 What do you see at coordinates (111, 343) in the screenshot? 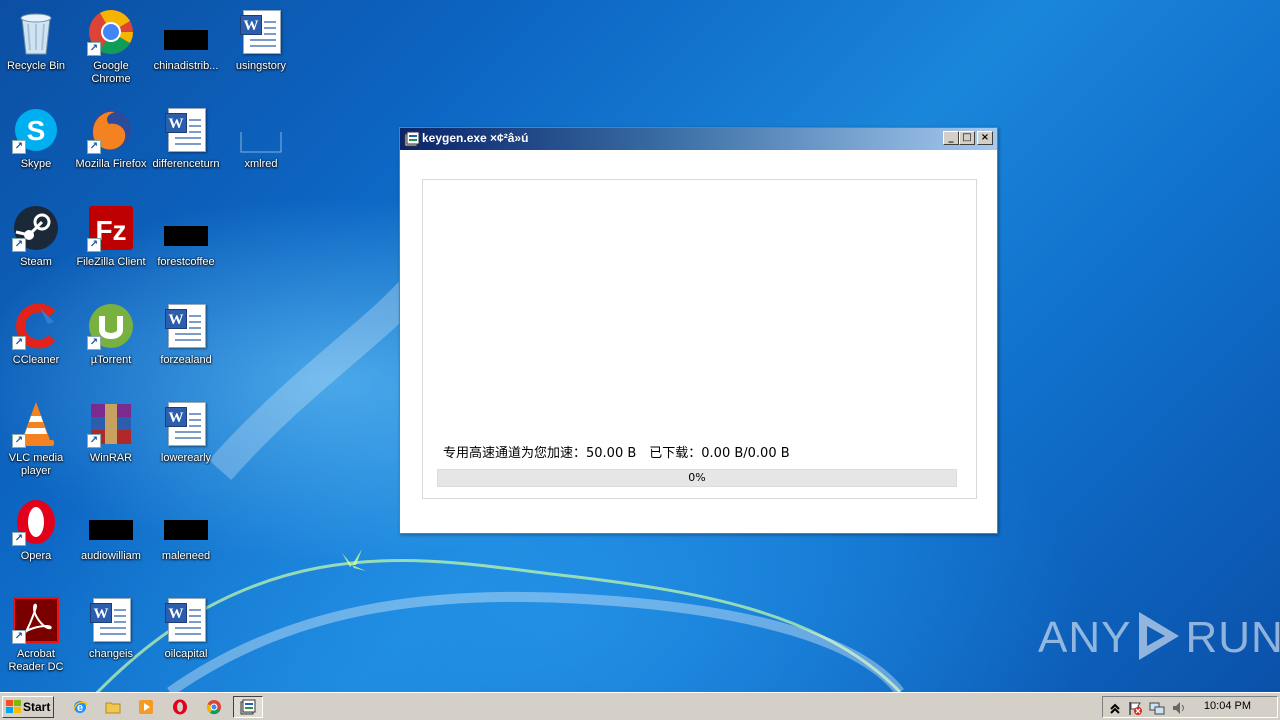
I see `desktop-icon-utorrent: ↗ µTorrent` at bounding box center [111, 343].